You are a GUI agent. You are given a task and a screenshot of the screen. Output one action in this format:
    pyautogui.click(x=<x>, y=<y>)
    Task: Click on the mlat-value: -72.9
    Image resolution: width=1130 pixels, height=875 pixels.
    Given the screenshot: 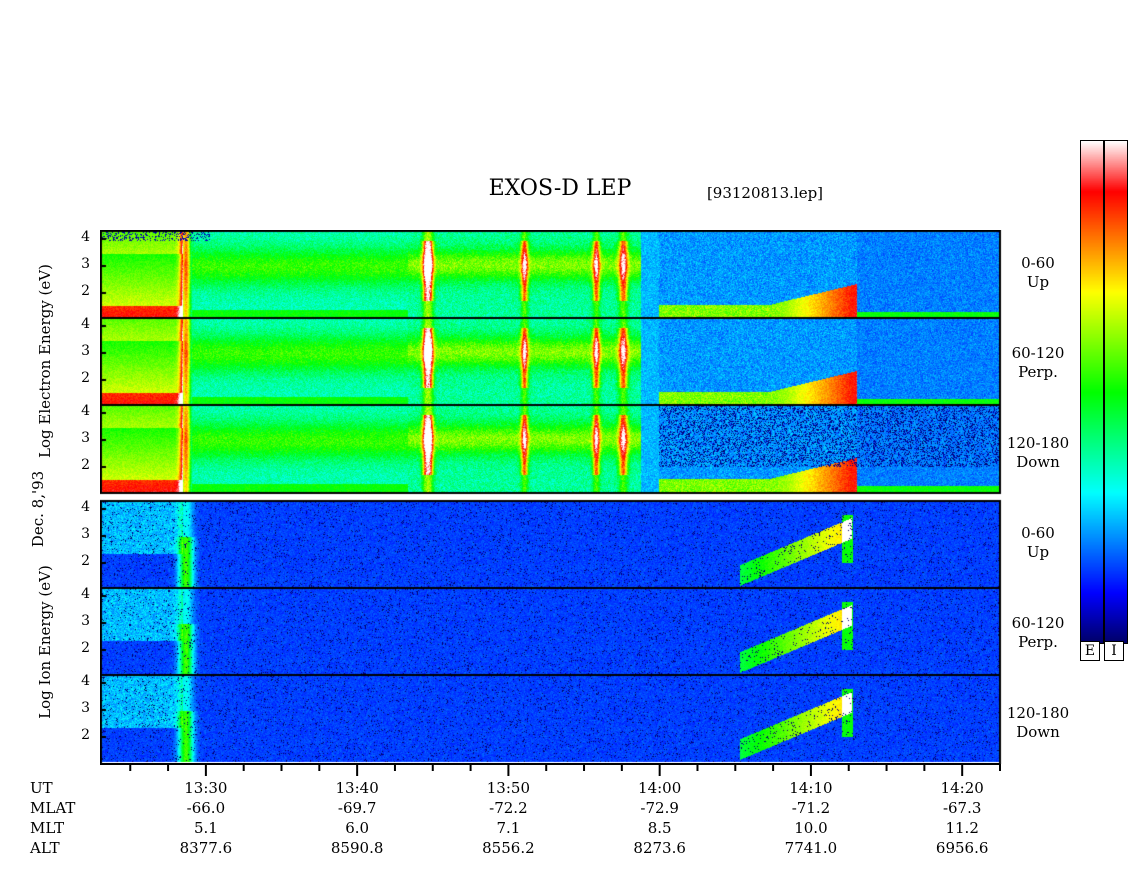 What is the action you would take?
    pyautogui.click(x=659, y=808)
    